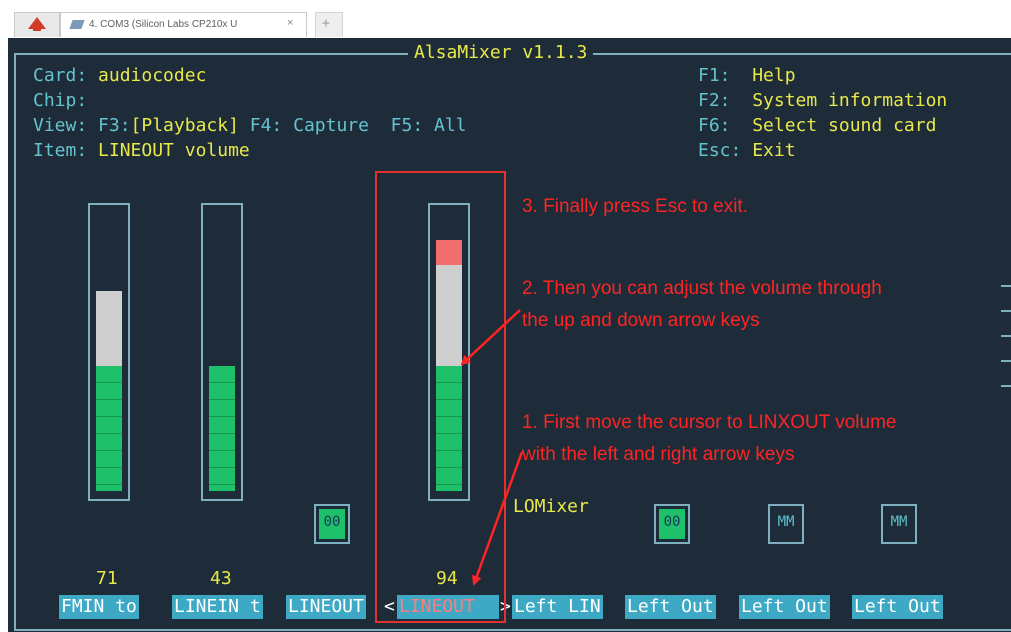  What do you see at coordinates (498, 518) in the screenshot?
I see `arrow-to-channel-label` at bounding box center [498, 518].